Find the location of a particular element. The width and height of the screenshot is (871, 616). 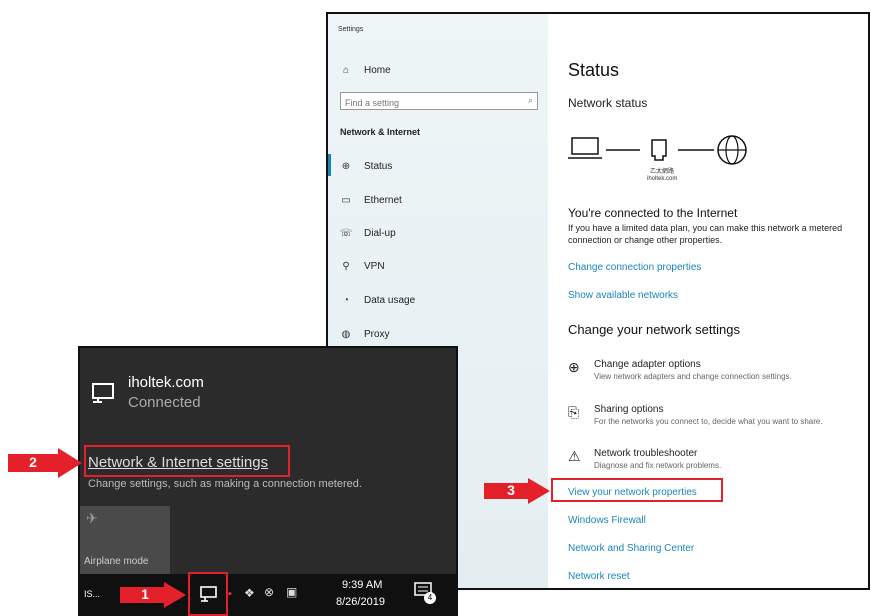

sidebar-item-data-usage: ◔ Data usage is located at coordinates (377, 300).